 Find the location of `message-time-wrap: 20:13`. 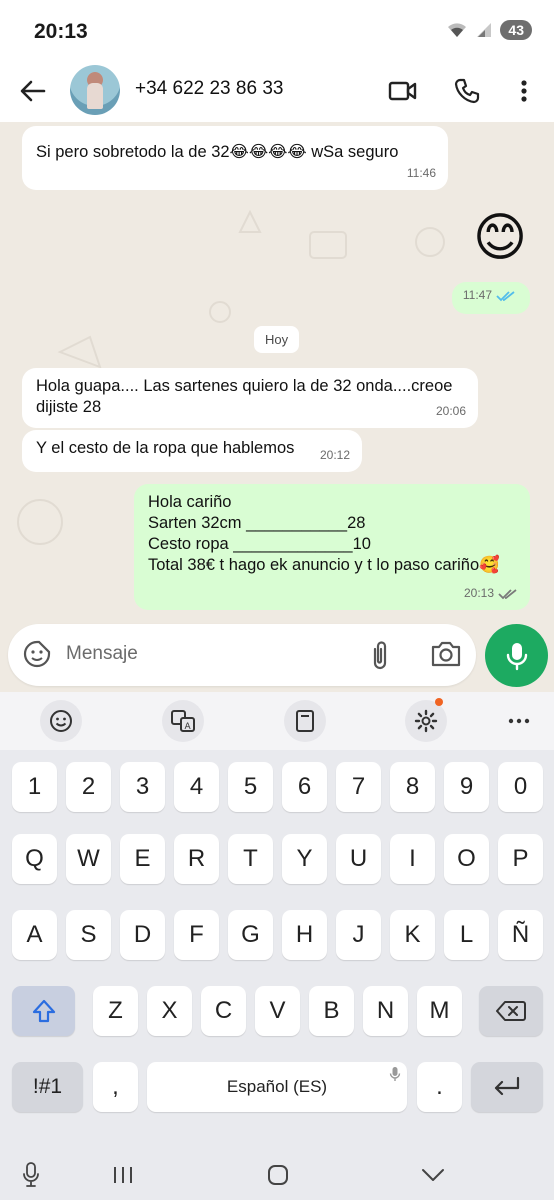

message-time-wrap: 20:13 is located at coordinates (491, 593).